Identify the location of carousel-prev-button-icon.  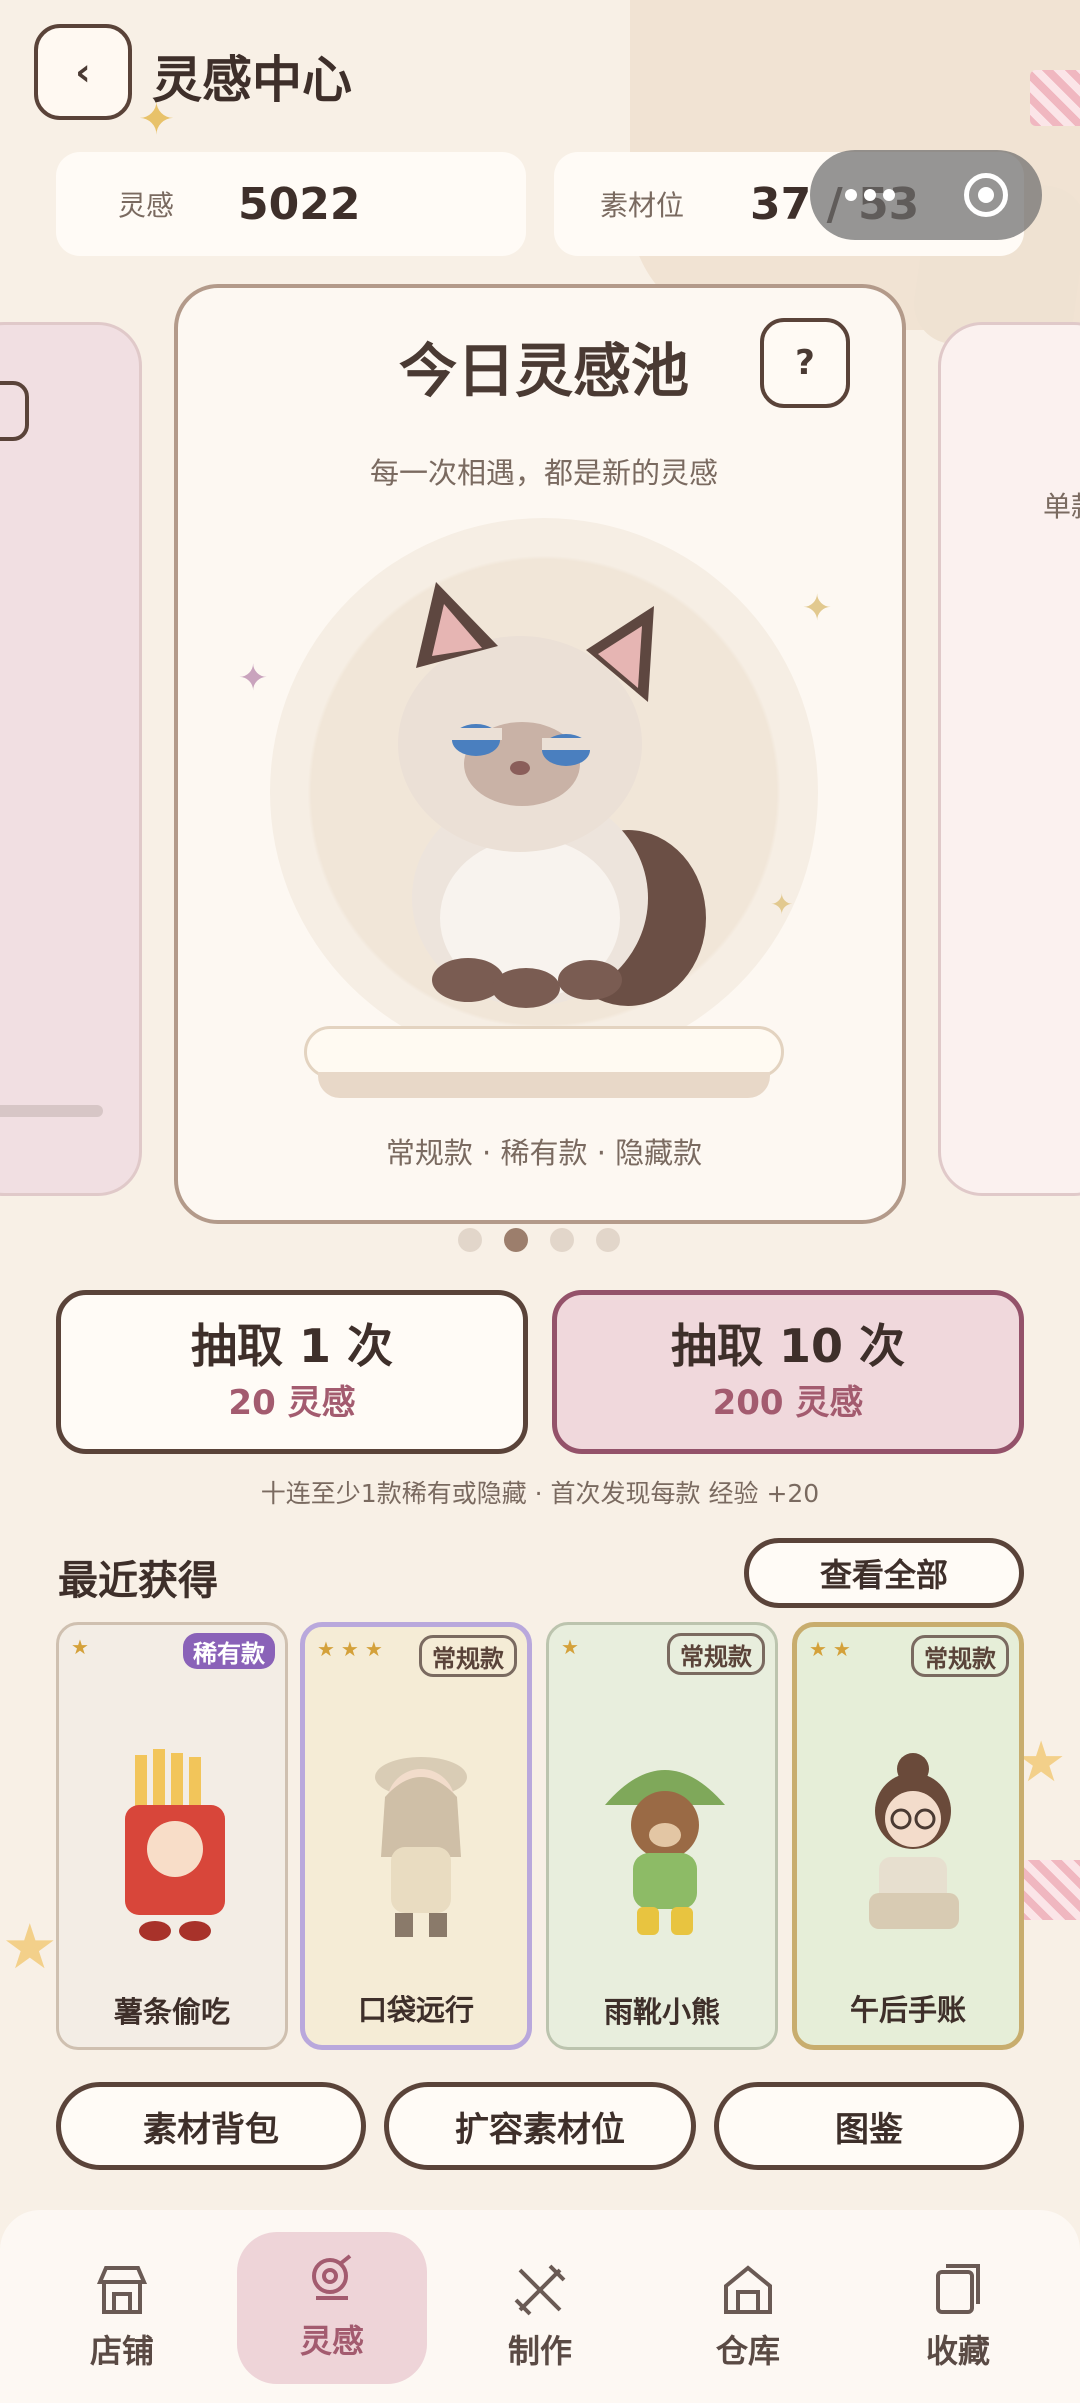
(14, 411).